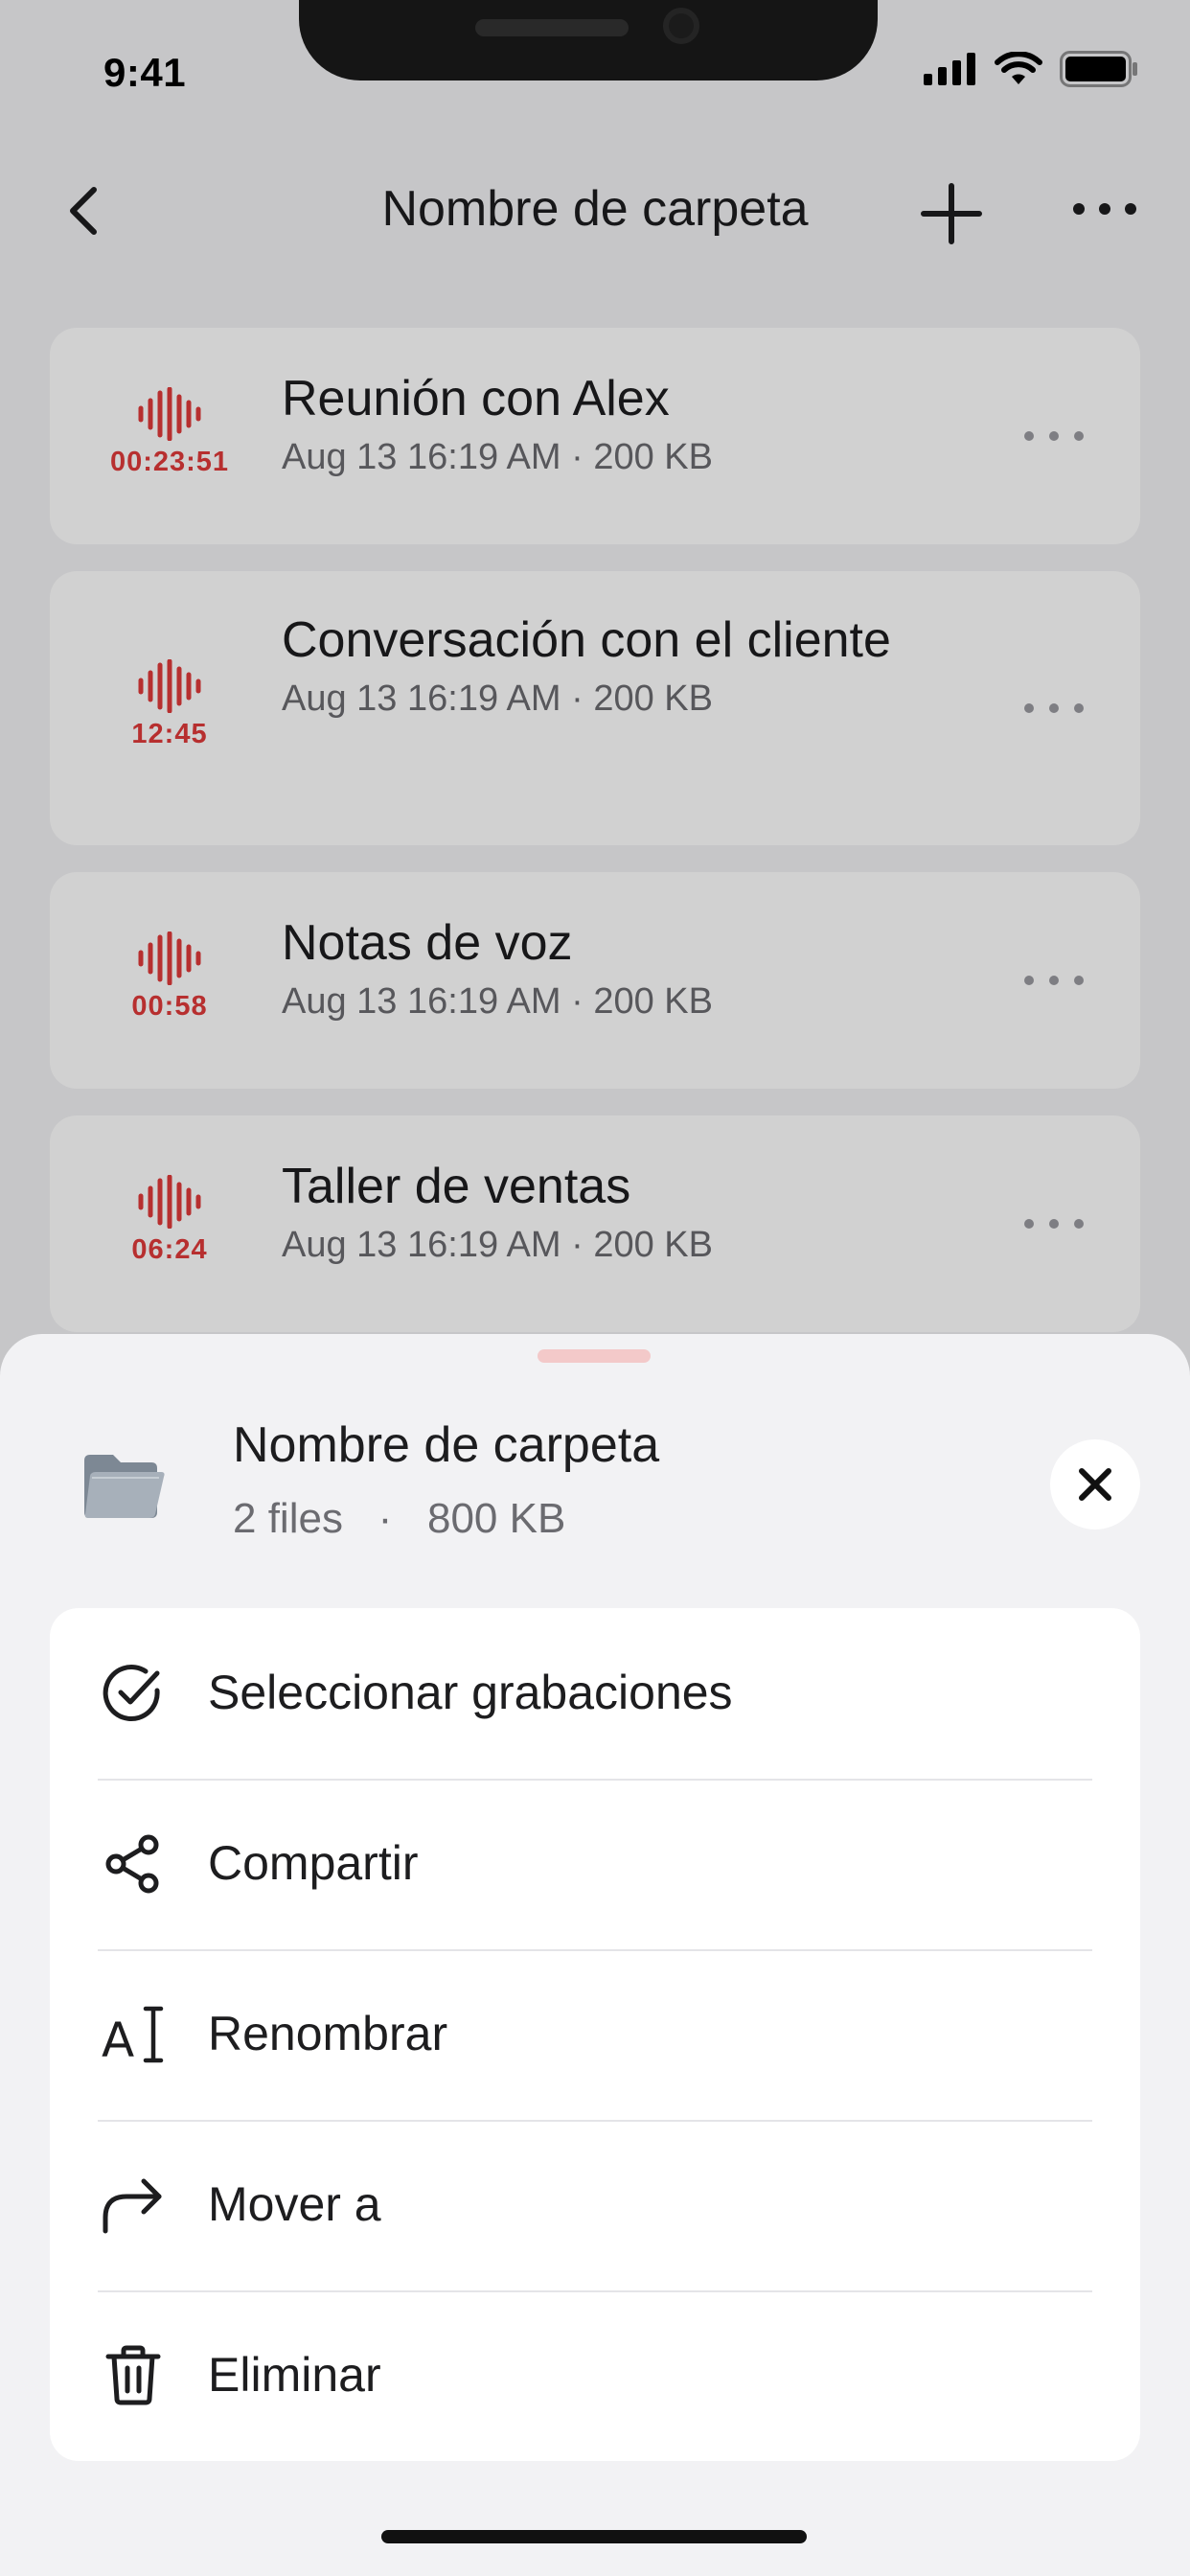 The width and height of the screenshot is (1190, 2576). I want to click on sheet-grabber, so click(594, 1356).